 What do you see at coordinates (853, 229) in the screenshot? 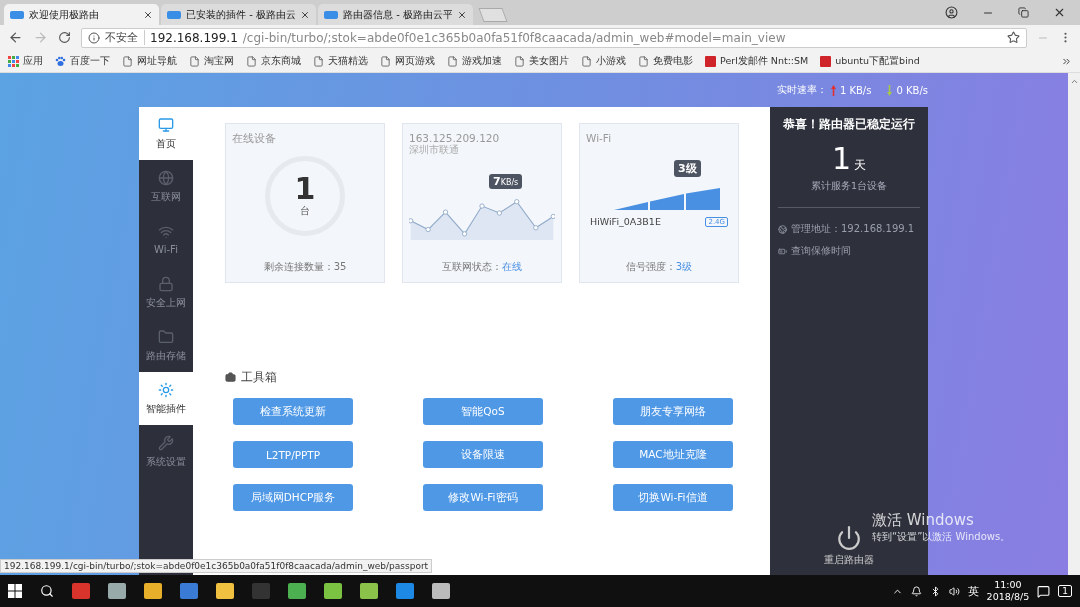
I see `admin-address: 管理地址：192.168.199.1` at bounding box center [853, 229].